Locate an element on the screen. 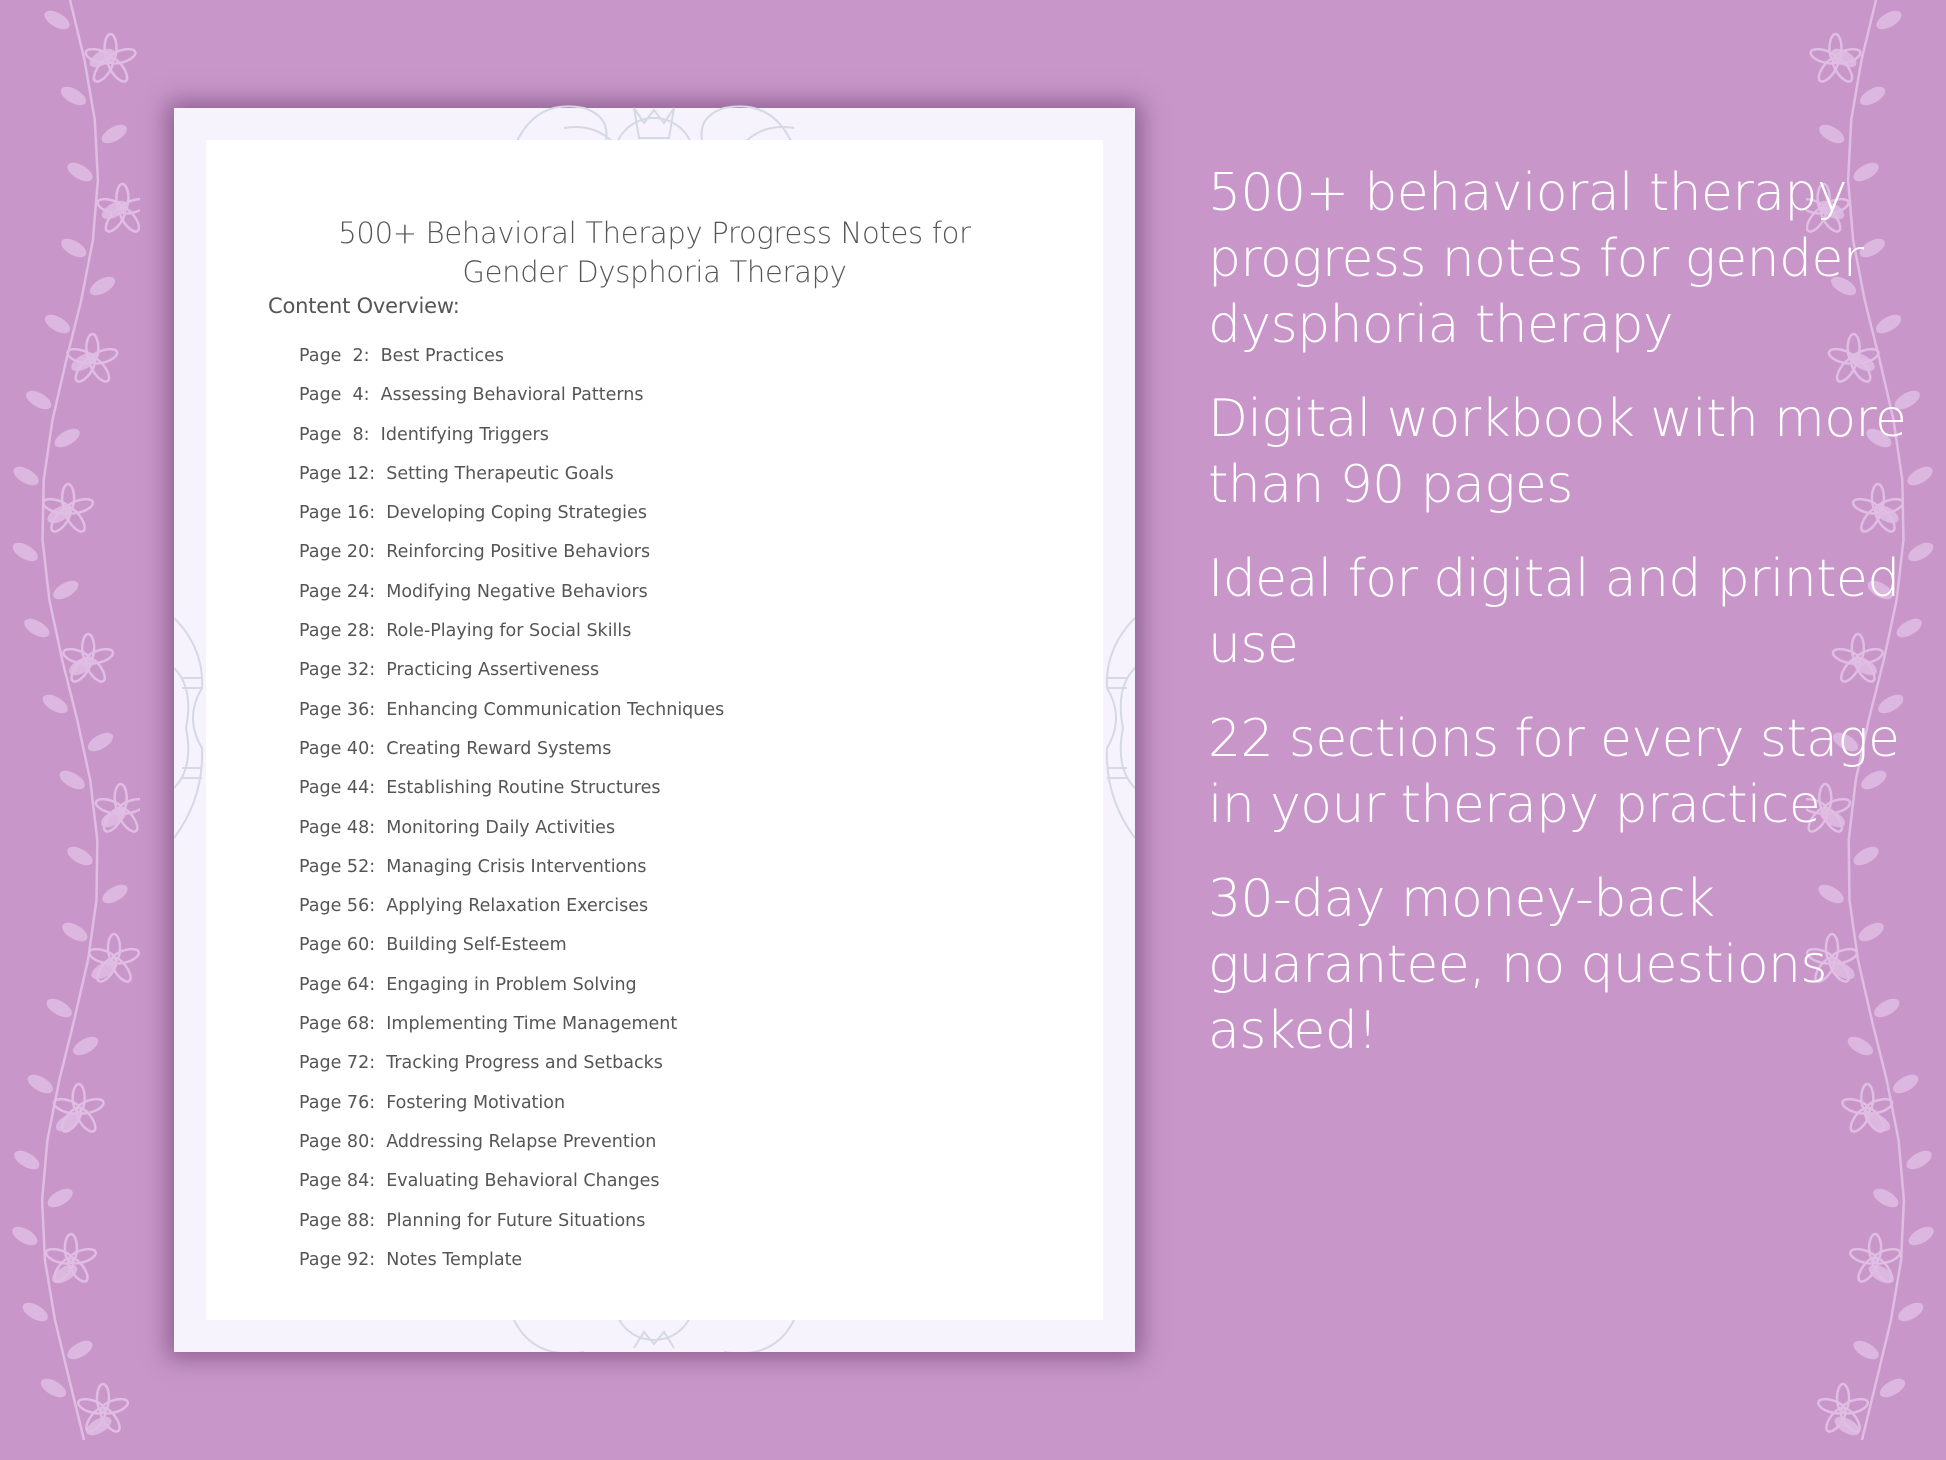  toc-entry: Page 60: Building Self-Esteem is located at coordinates (511, 953).